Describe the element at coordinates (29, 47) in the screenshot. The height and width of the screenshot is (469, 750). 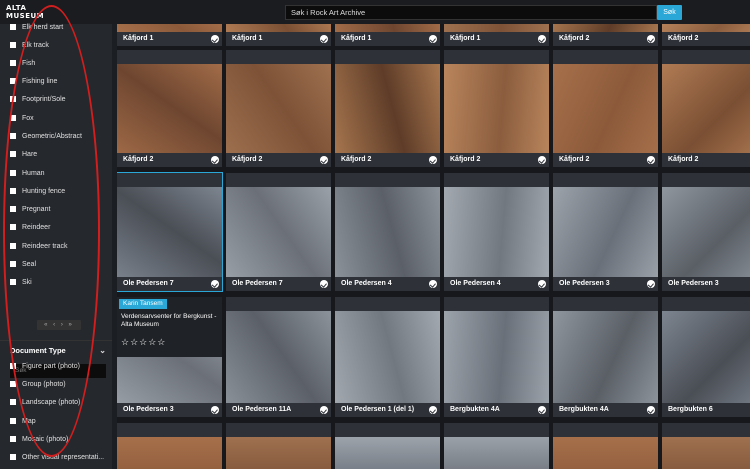
I see `filter-item: Elk track` at that location.